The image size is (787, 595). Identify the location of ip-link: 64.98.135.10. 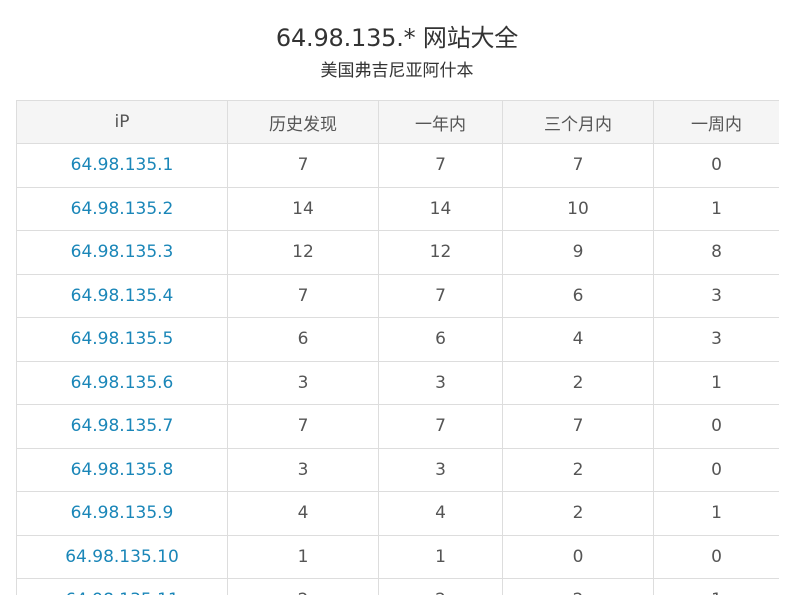
(122, 557).